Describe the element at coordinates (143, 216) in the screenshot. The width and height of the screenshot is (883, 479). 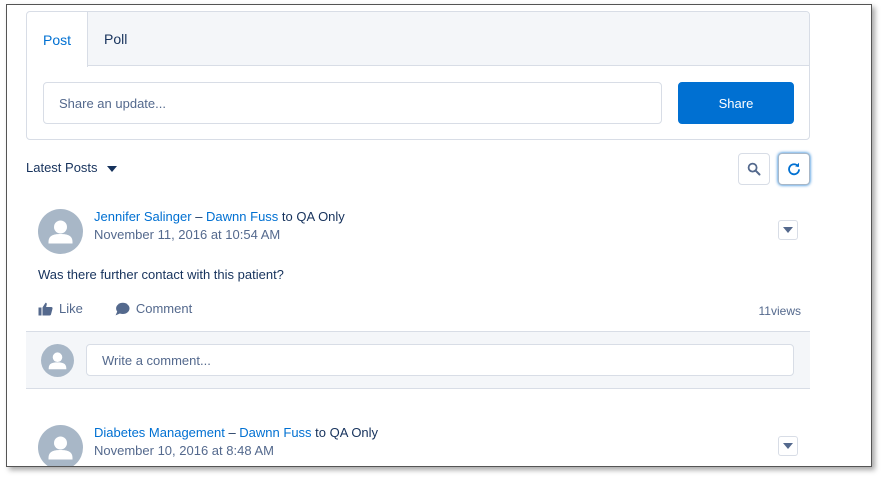
I see `post-author-link: Jennifer Salinger` at that location.